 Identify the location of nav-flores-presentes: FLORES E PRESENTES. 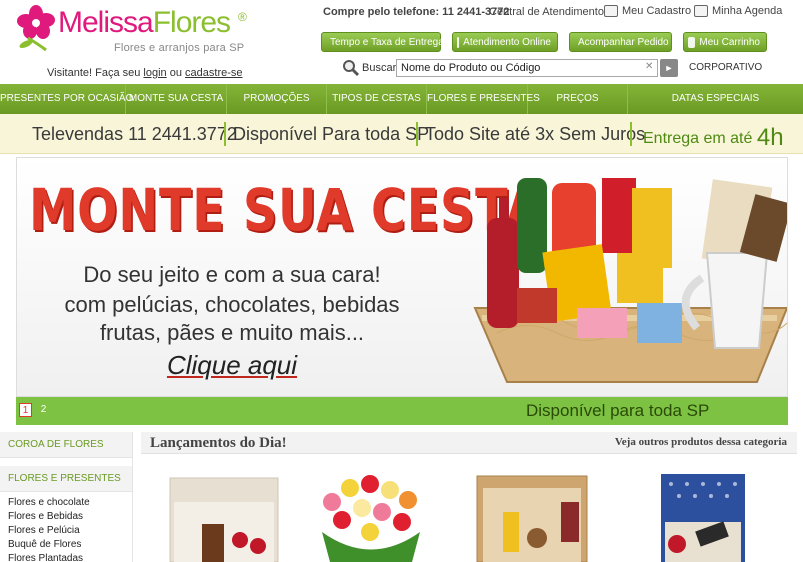
(483, 99).